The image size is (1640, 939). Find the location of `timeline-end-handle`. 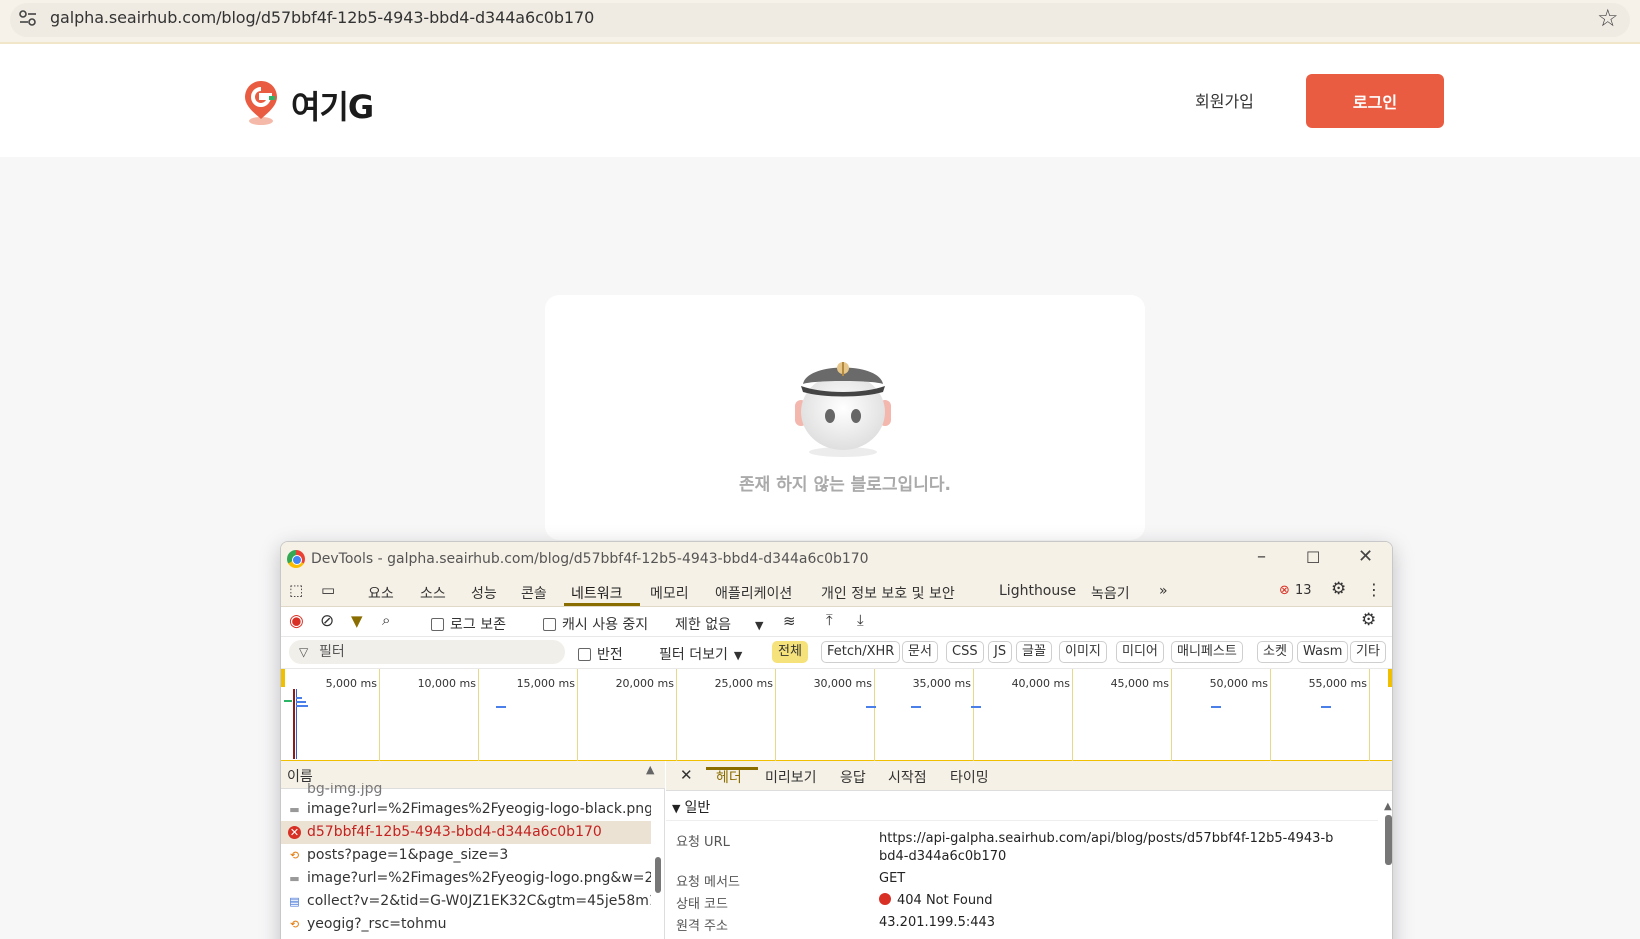

timeline-end-handle is located at coordinates (1390, 678).